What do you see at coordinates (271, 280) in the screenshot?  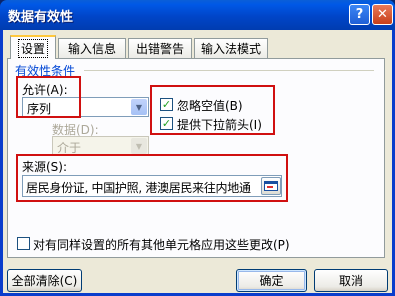 I see `ok-button: 确定` at bounding box center [271, 280].